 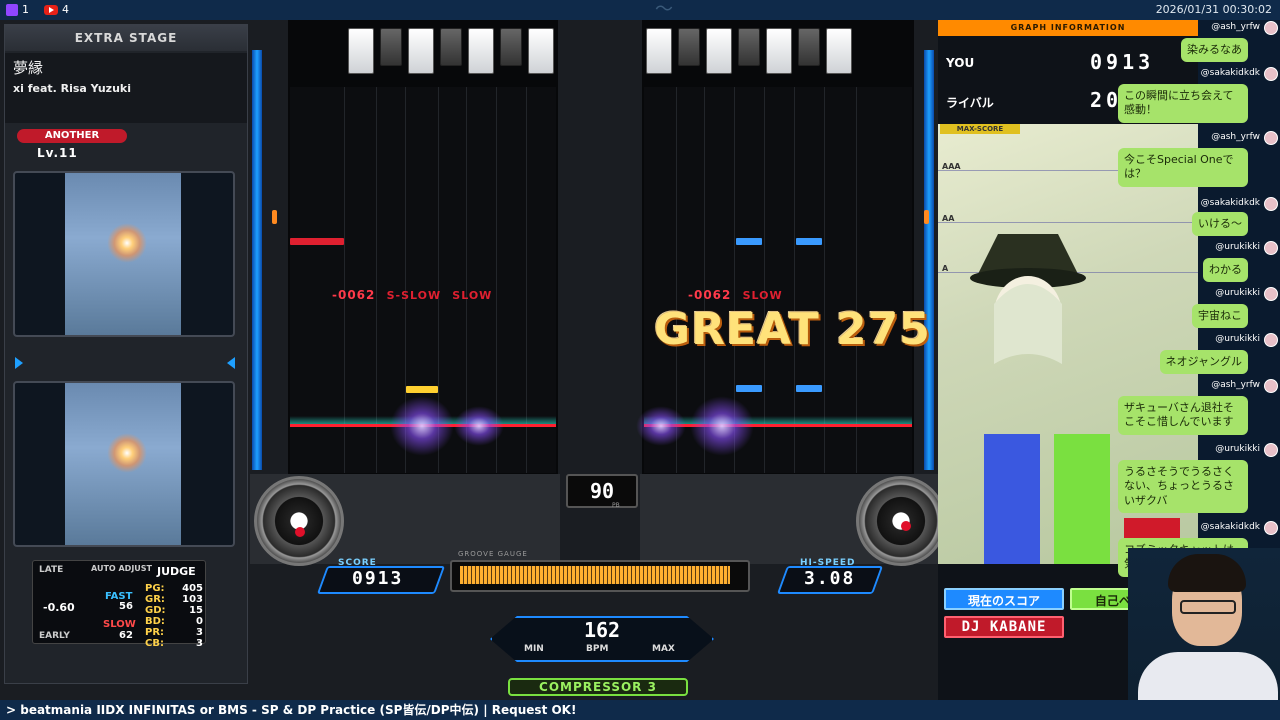 What do you see at coordinates (534, 649) in the screenshot?
I see `bpm-min-label: MIN` at bounding box center [534, 649].